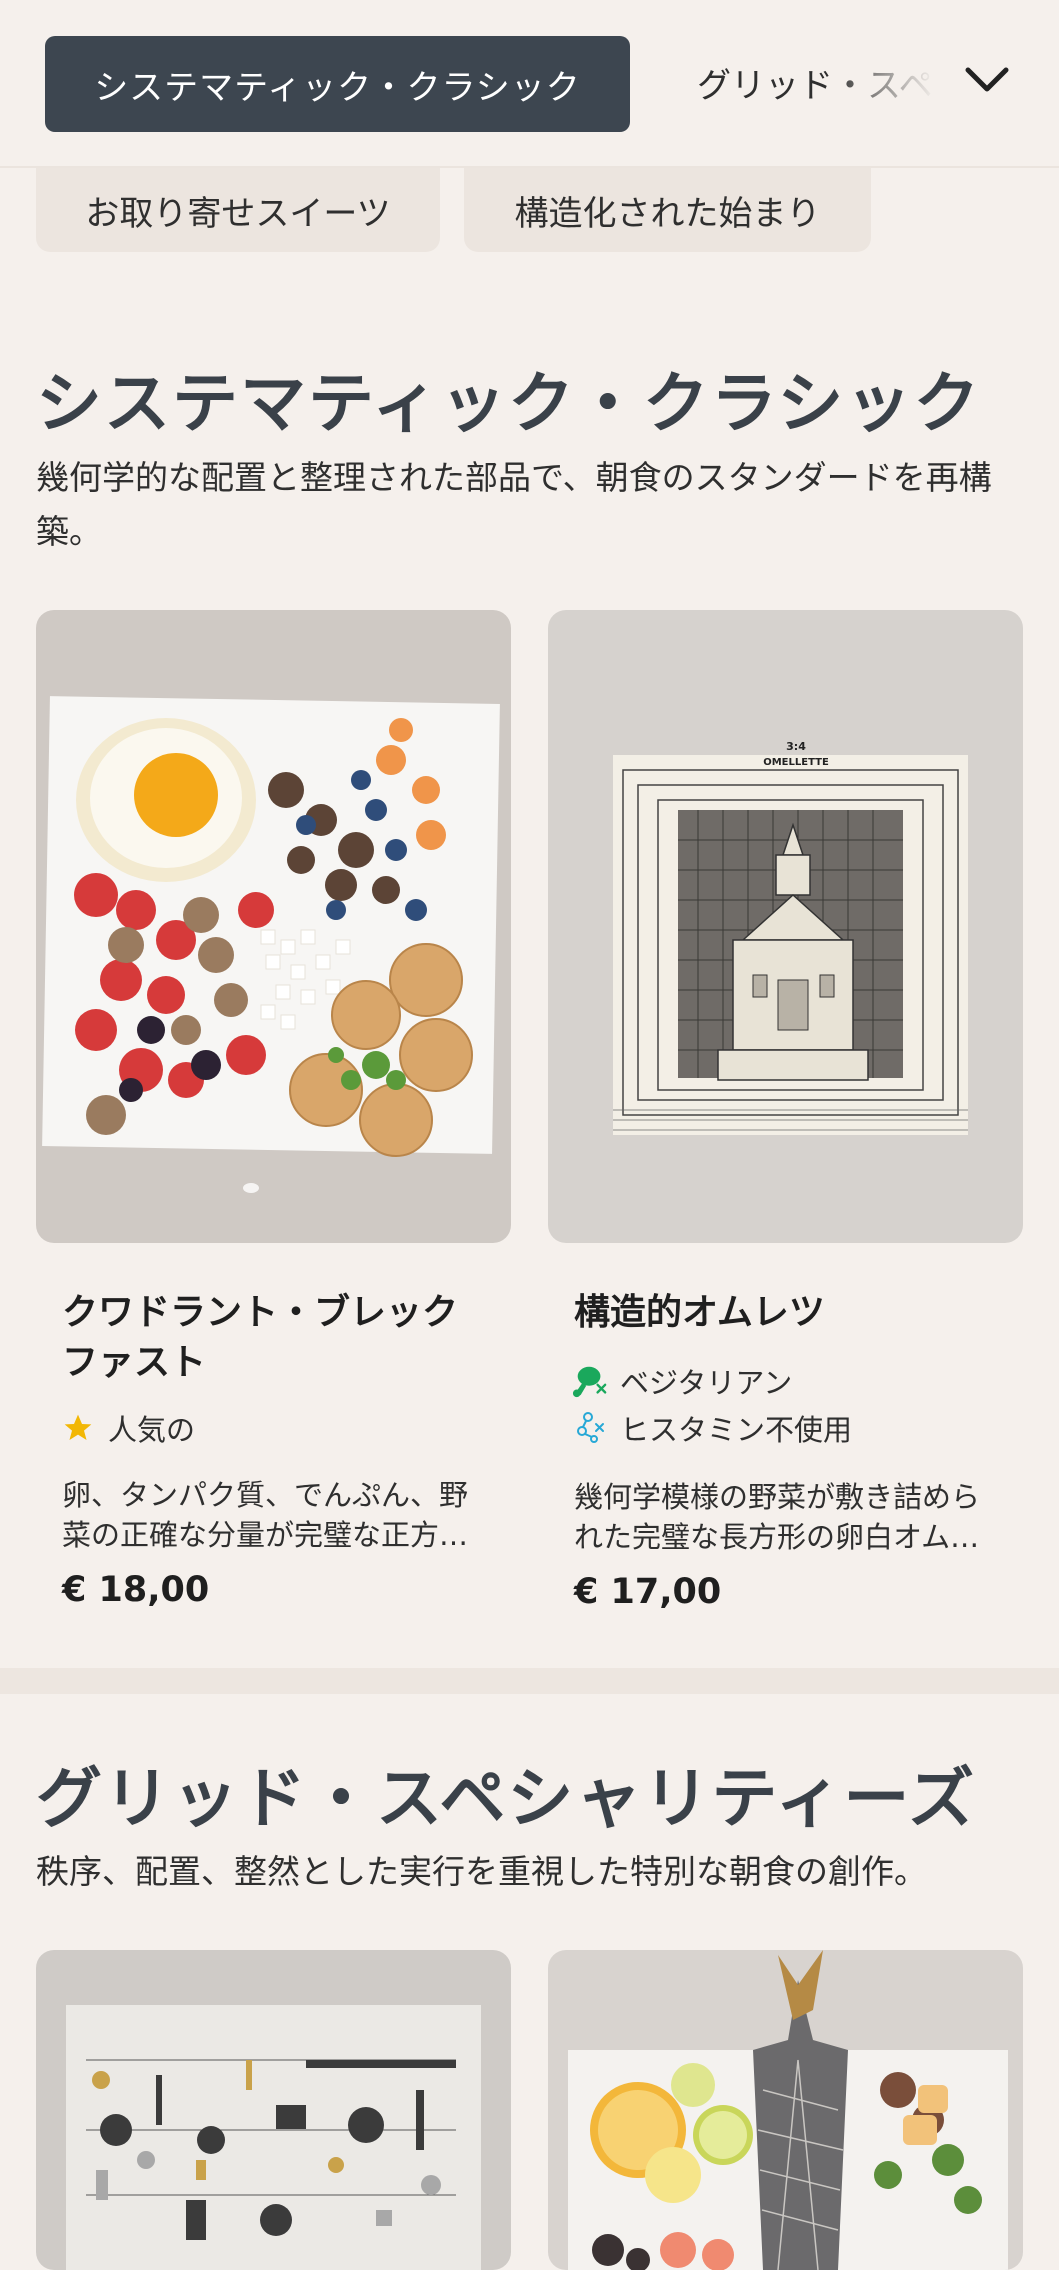 This screenshot has width=1059, height=2270. What do you see at coordinates (260, 1337) in the screenshot?
I see `item-name: クワドラント・ブレックファスト` at bounding box center [260, 1337].